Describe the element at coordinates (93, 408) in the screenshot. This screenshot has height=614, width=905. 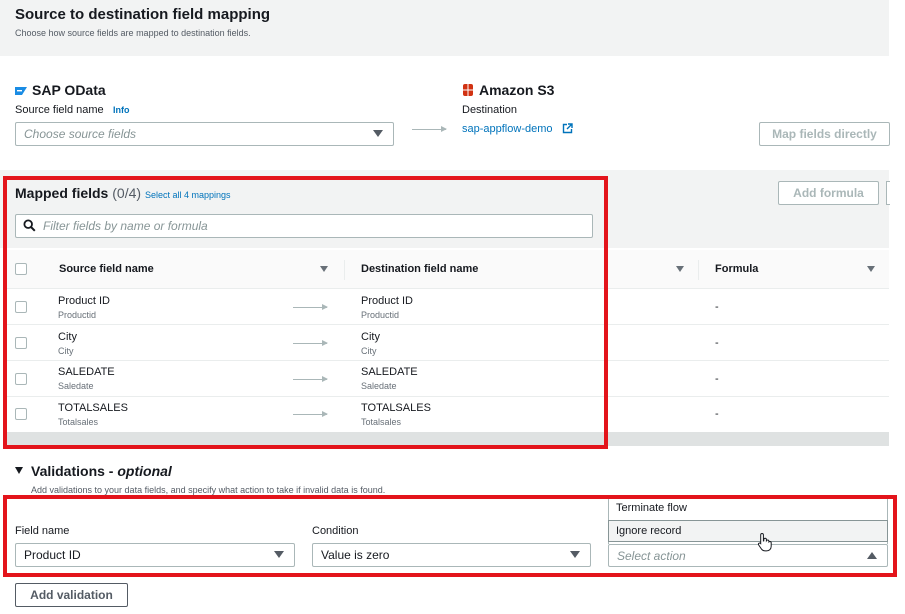
I see `source-field-name: TOTALSALES` at that location.